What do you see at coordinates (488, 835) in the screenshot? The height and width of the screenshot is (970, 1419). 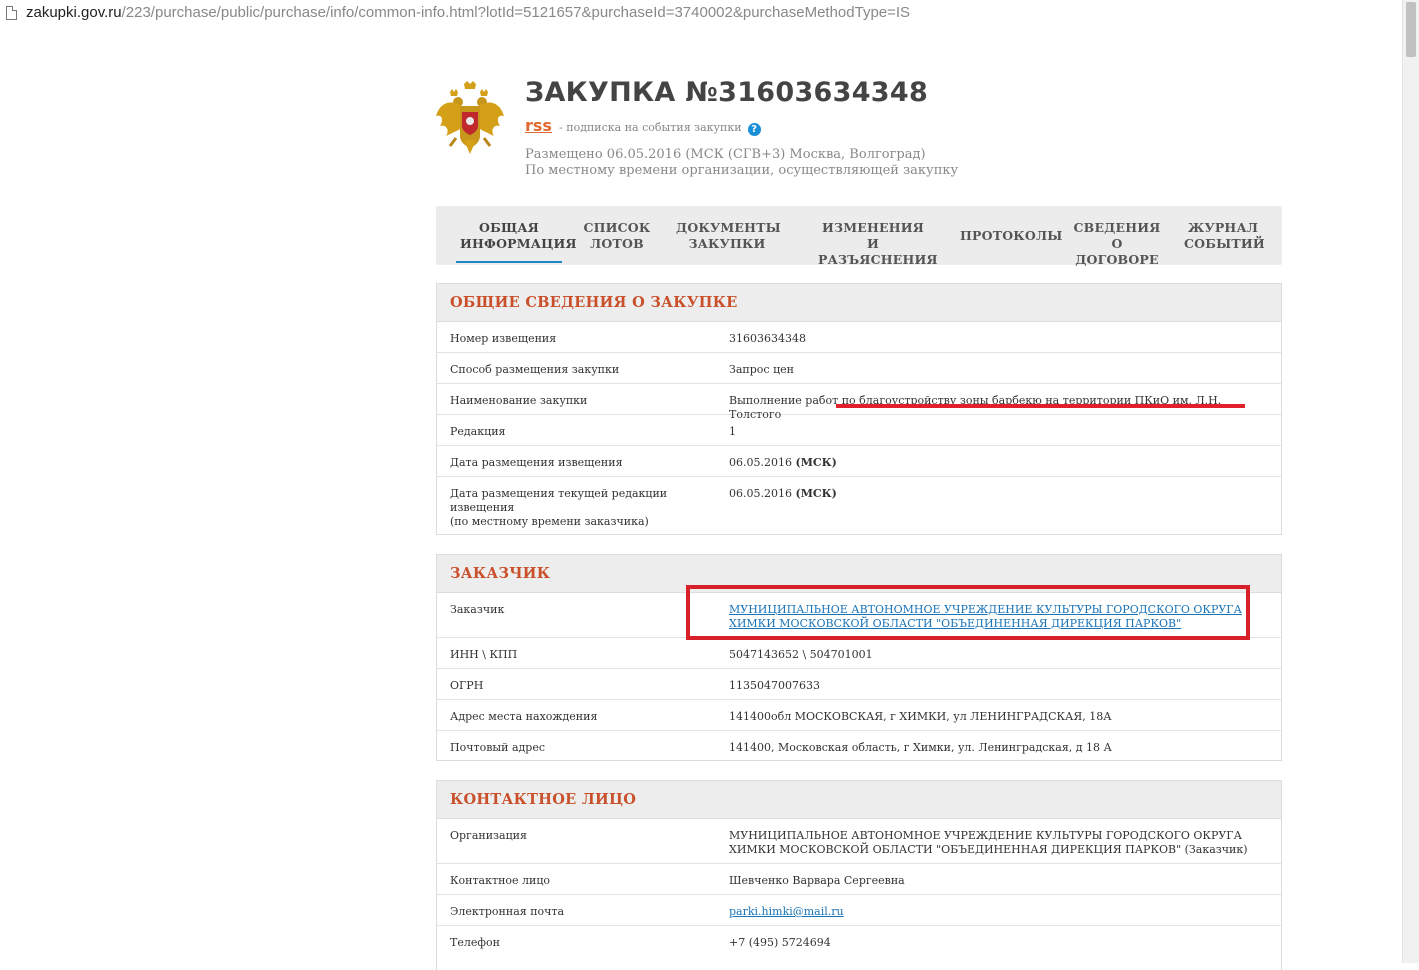 I see `row-label: Организация` at bounding box center [488, 835].